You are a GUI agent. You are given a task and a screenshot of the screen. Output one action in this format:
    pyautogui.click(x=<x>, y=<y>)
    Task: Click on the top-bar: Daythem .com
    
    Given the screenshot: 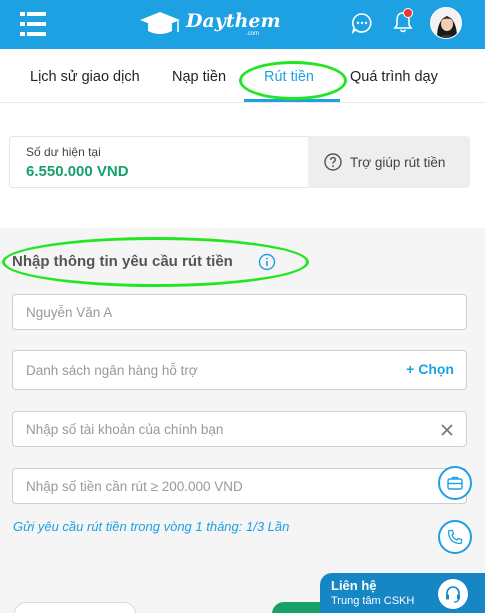 What is the action you would take?
    pyautogui.click(x=242, y=24)
    